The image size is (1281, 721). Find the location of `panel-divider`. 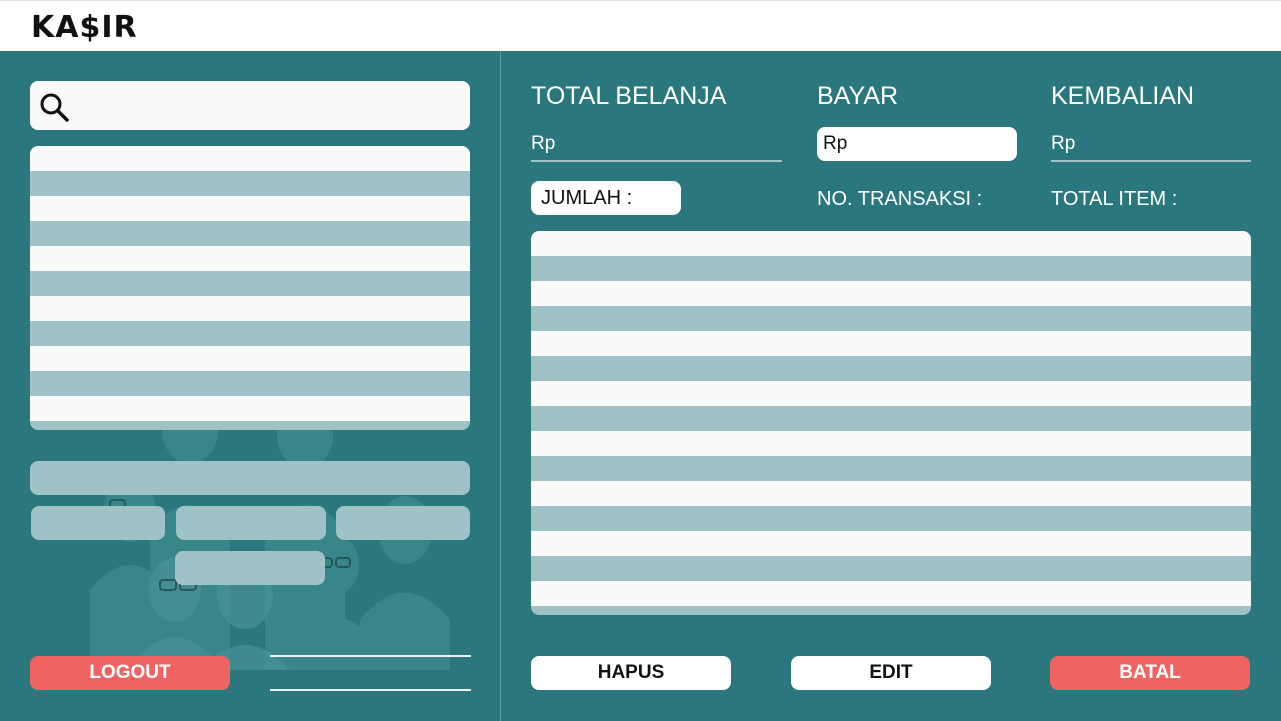

panel-divider is located at coordinates (500, 386).